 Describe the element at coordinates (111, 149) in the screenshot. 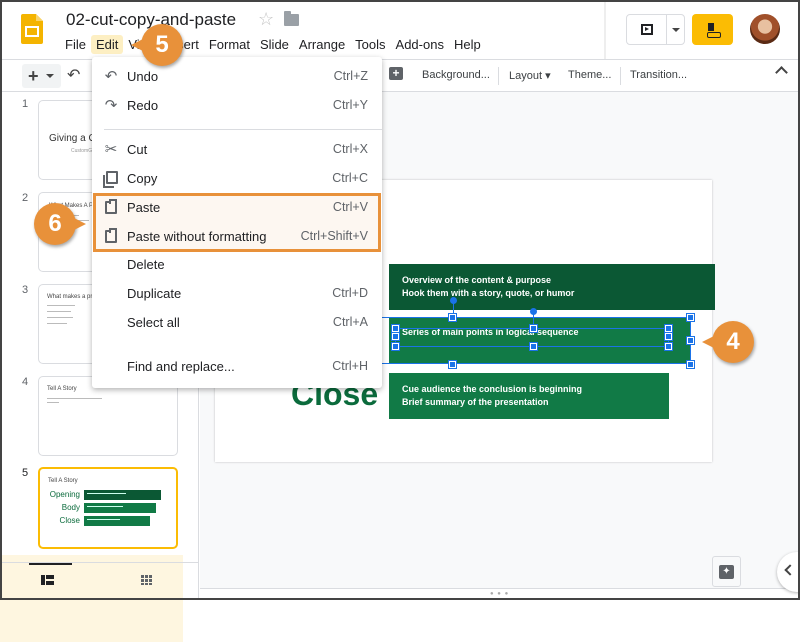

I see `scissors-icon: ✂` at that location.